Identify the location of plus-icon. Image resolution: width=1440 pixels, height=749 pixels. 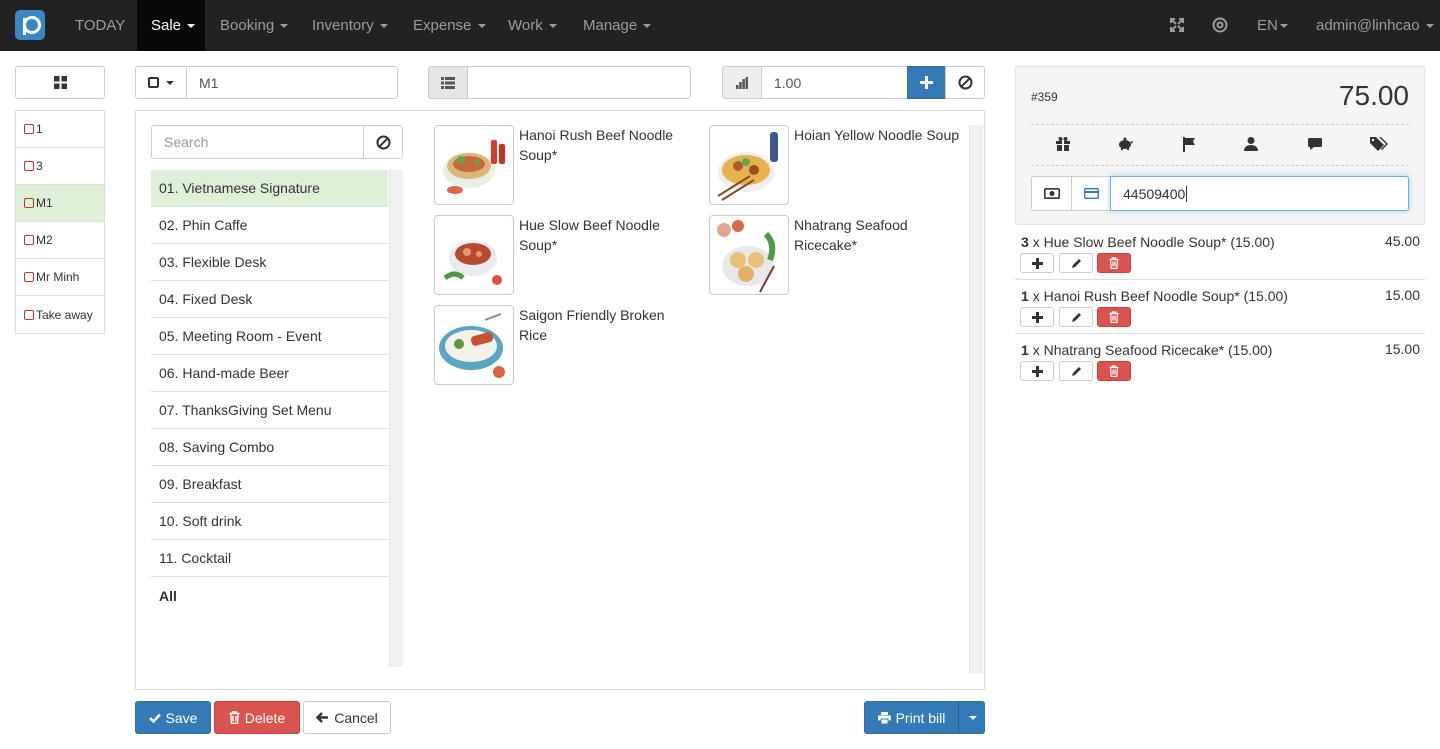
(1037, 371).